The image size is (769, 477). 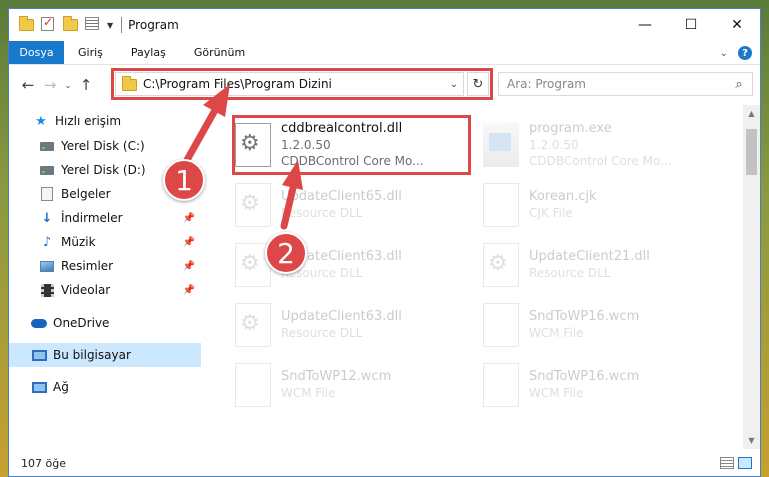 What do you see at coordinates (184, 180) in the screenshot?
I see `step-1-badge: 1` at bounding box center [184, 180].